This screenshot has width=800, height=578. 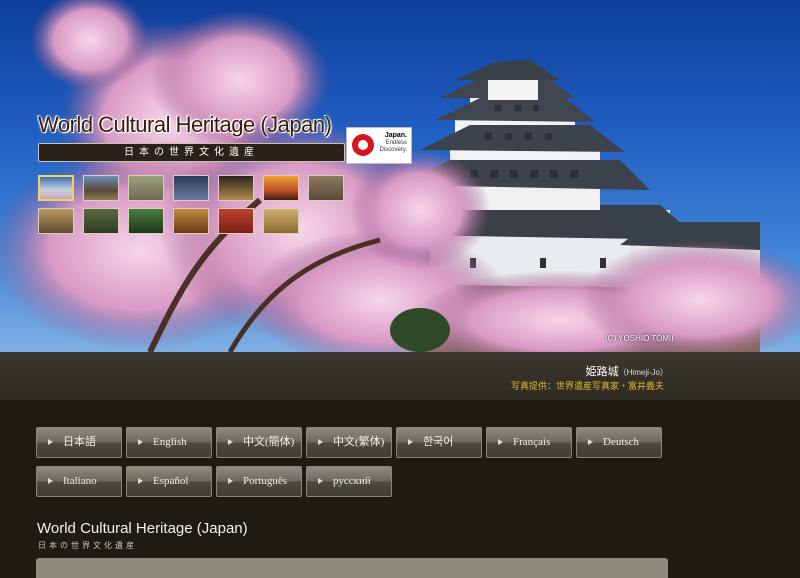 What do you see at coordinates (379, 145) in the screenshot?
I see `japan-endless-discovery-logo: Japan. Endless Discovery.` at bounding box center [379, 145].